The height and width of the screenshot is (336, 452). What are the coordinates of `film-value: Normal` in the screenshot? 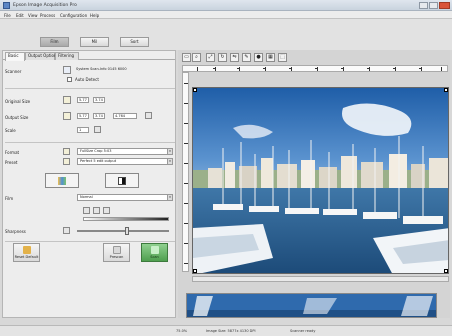 It's located at (86, 197).